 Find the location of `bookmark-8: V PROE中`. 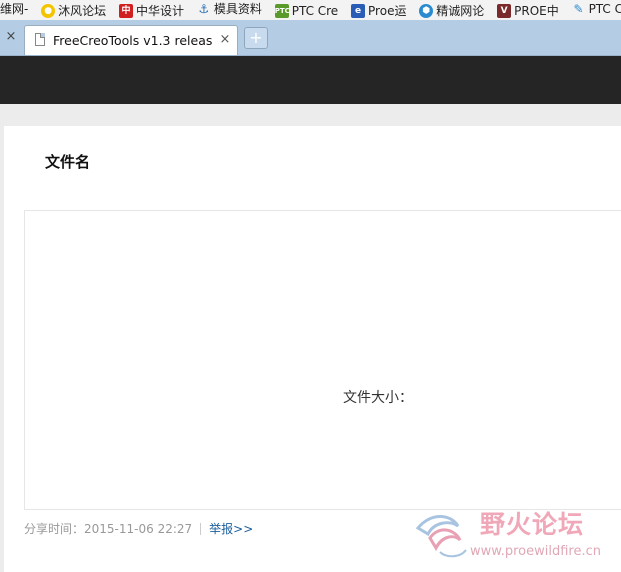

bookmark-8: V PROE中 is located at coordinates (528, 11).